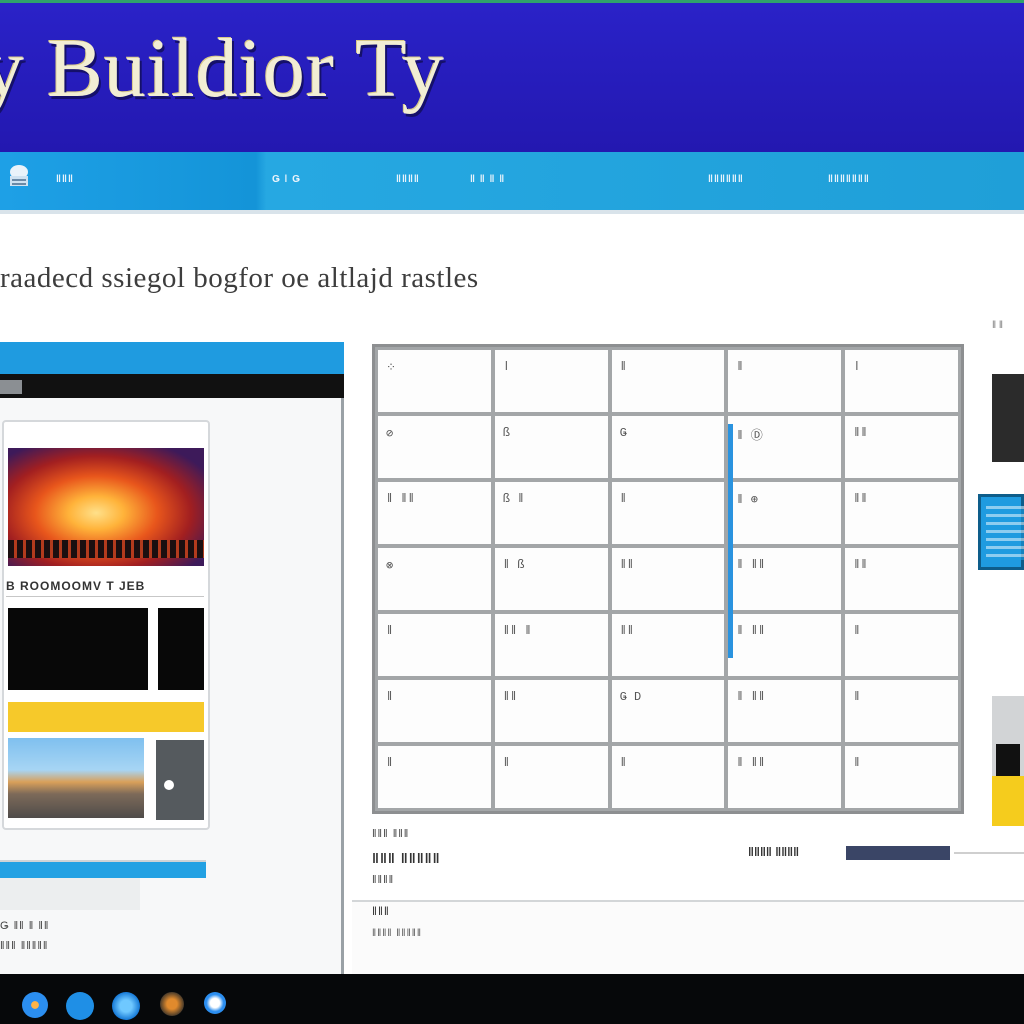  Describe the element at coordinates (898, 853) in the screenshot. I see `status-bar` at that location.